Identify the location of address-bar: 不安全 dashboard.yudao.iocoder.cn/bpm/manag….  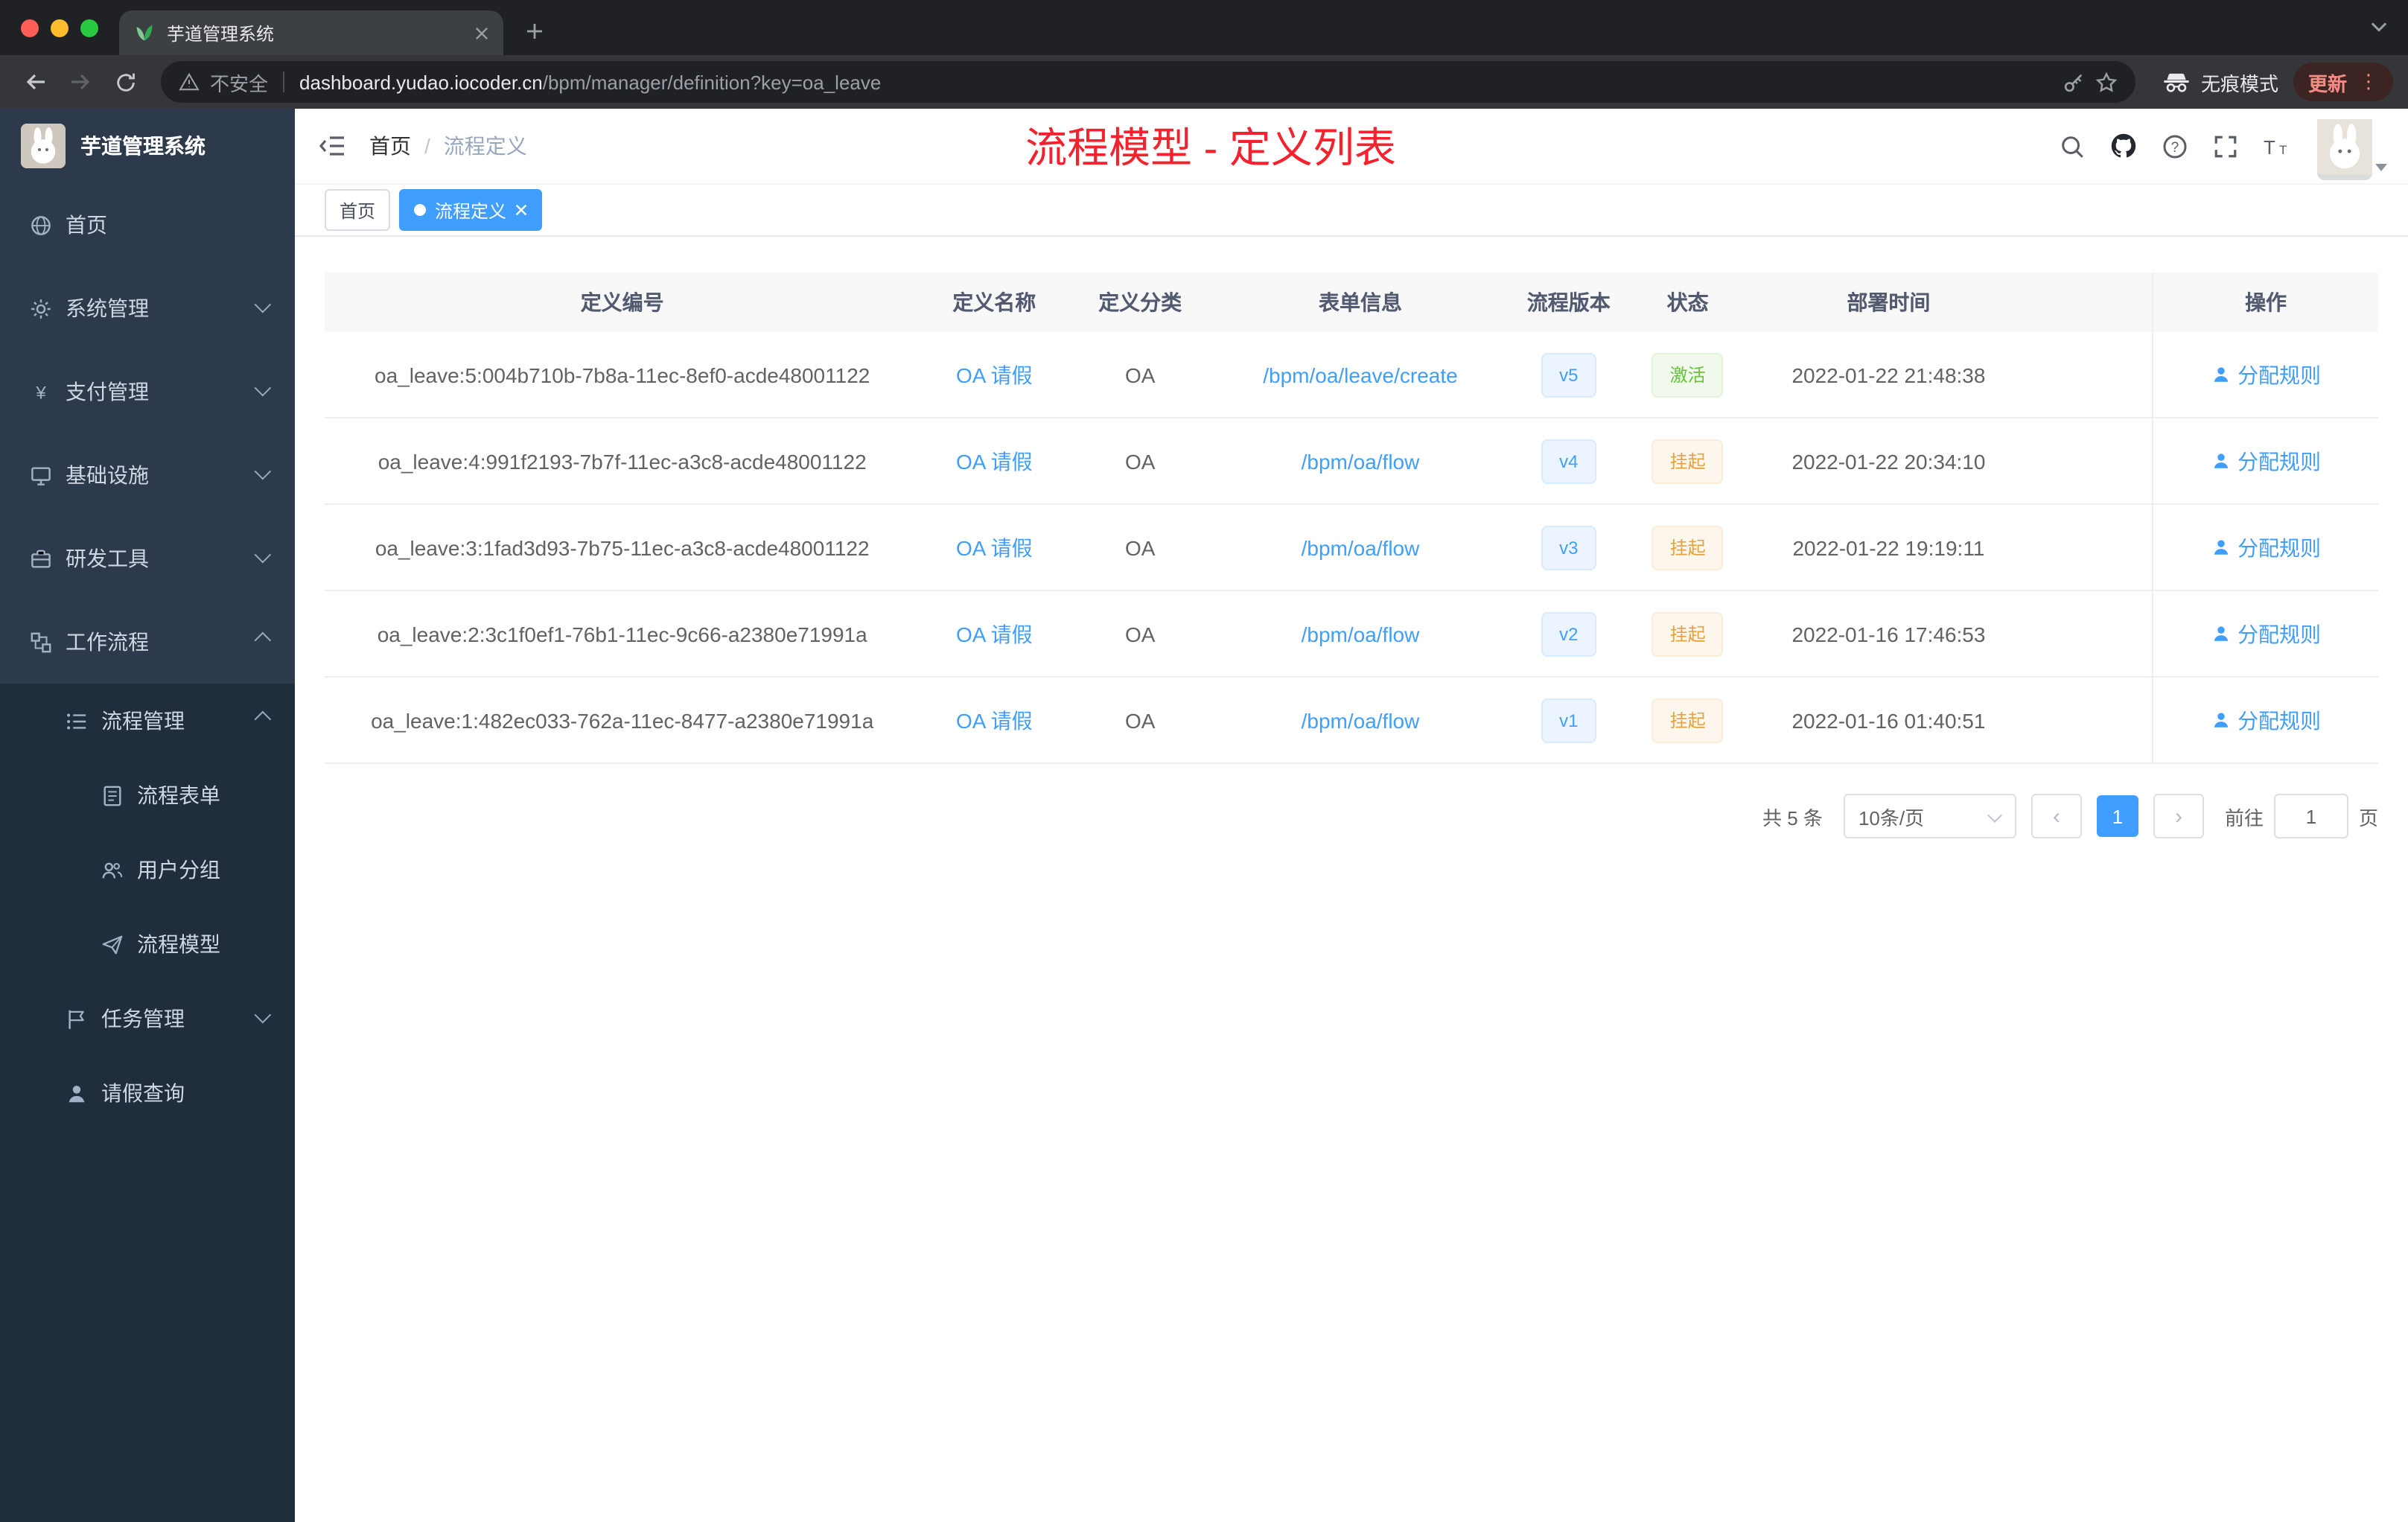
(1148, 82).